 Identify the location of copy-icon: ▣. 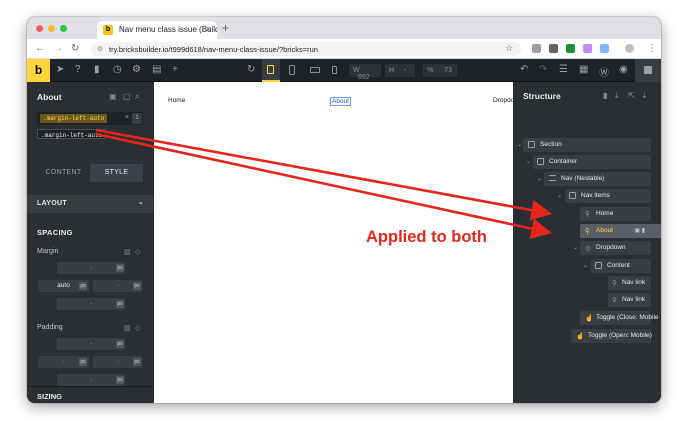
(113, 96).